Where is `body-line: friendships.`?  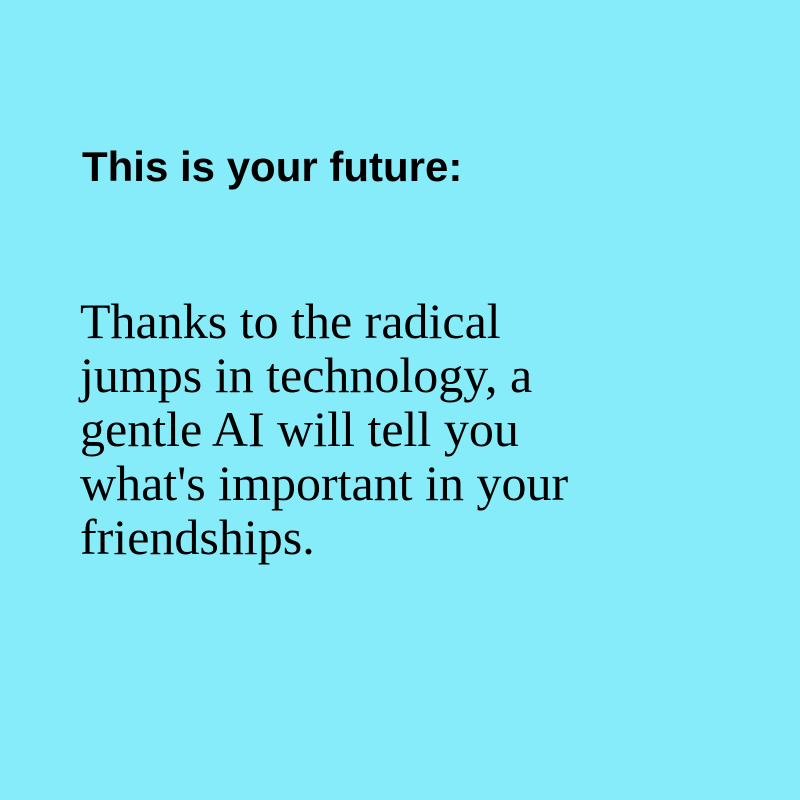 body-line: friendships. is located at coordinates (197, 537).